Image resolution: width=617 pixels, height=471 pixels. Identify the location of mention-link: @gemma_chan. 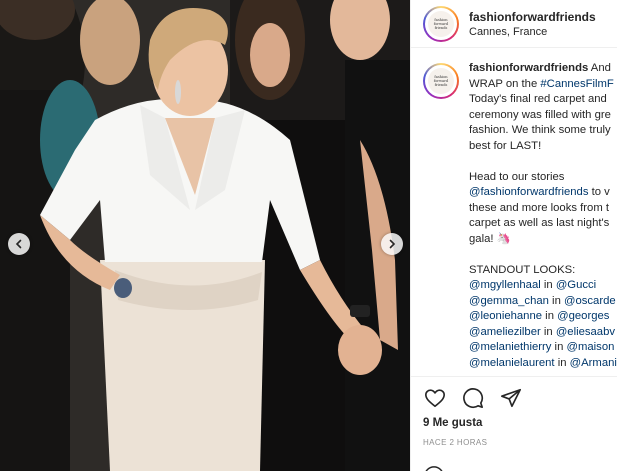
(509, 301).